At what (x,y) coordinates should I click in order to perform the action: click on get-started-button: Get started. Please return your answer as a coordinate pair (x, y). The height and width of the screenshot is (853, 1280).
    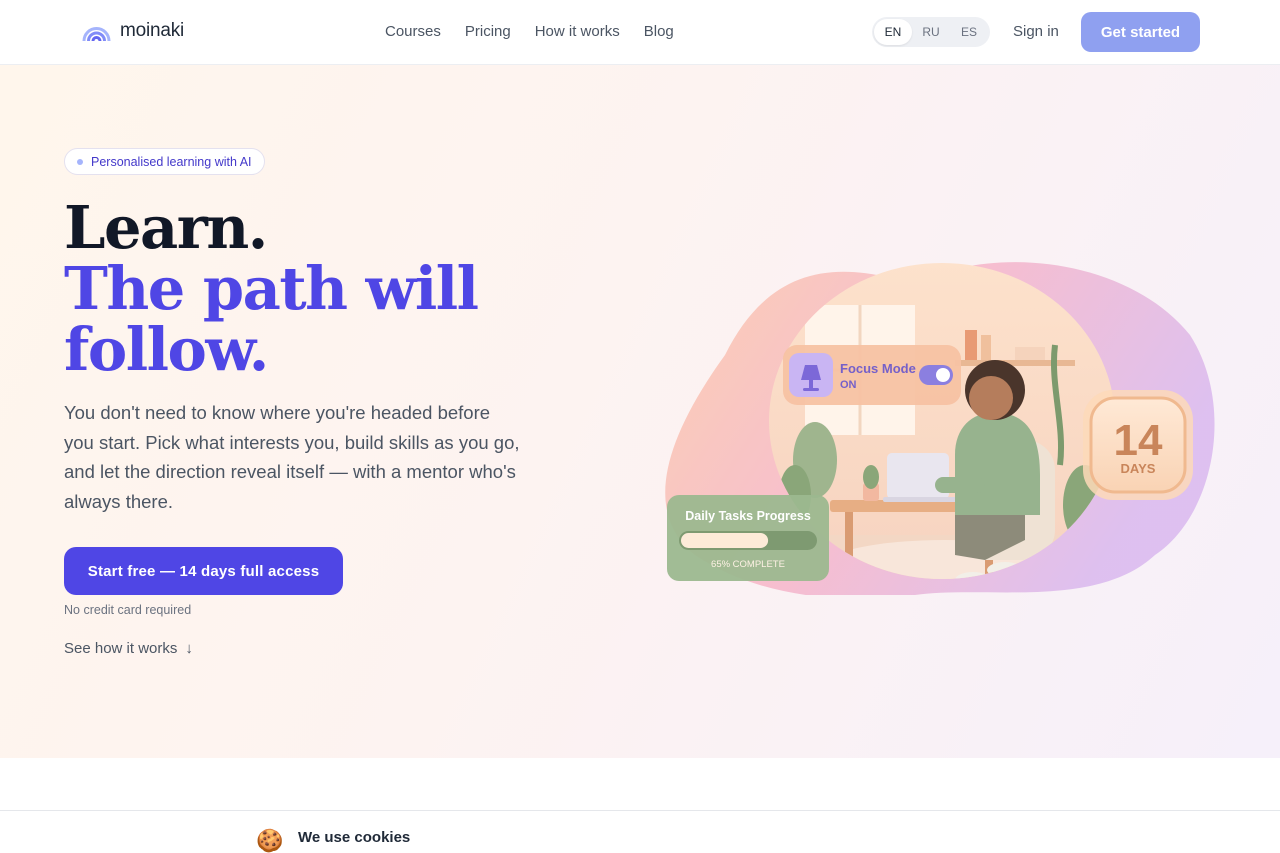
    Looking at the image, I should click on (1140, 32).